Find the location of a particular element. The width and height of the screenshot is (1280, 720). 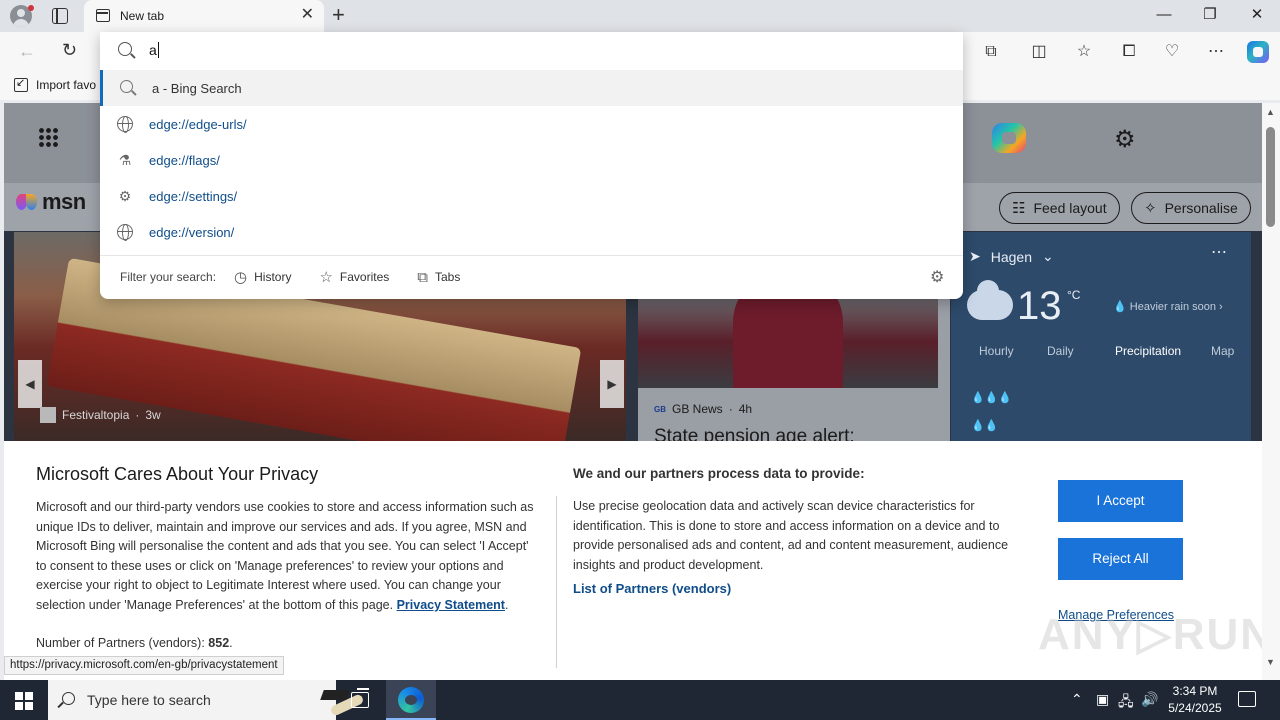

suggestion-edge-flags: ⚗ edge://flags/ is located at coordinates (531, 160).